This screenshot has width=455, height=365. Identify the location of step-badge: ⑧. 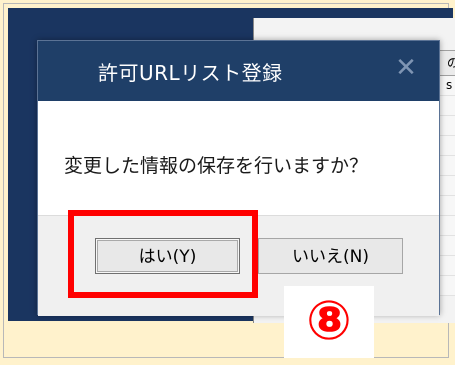
(329, 322).